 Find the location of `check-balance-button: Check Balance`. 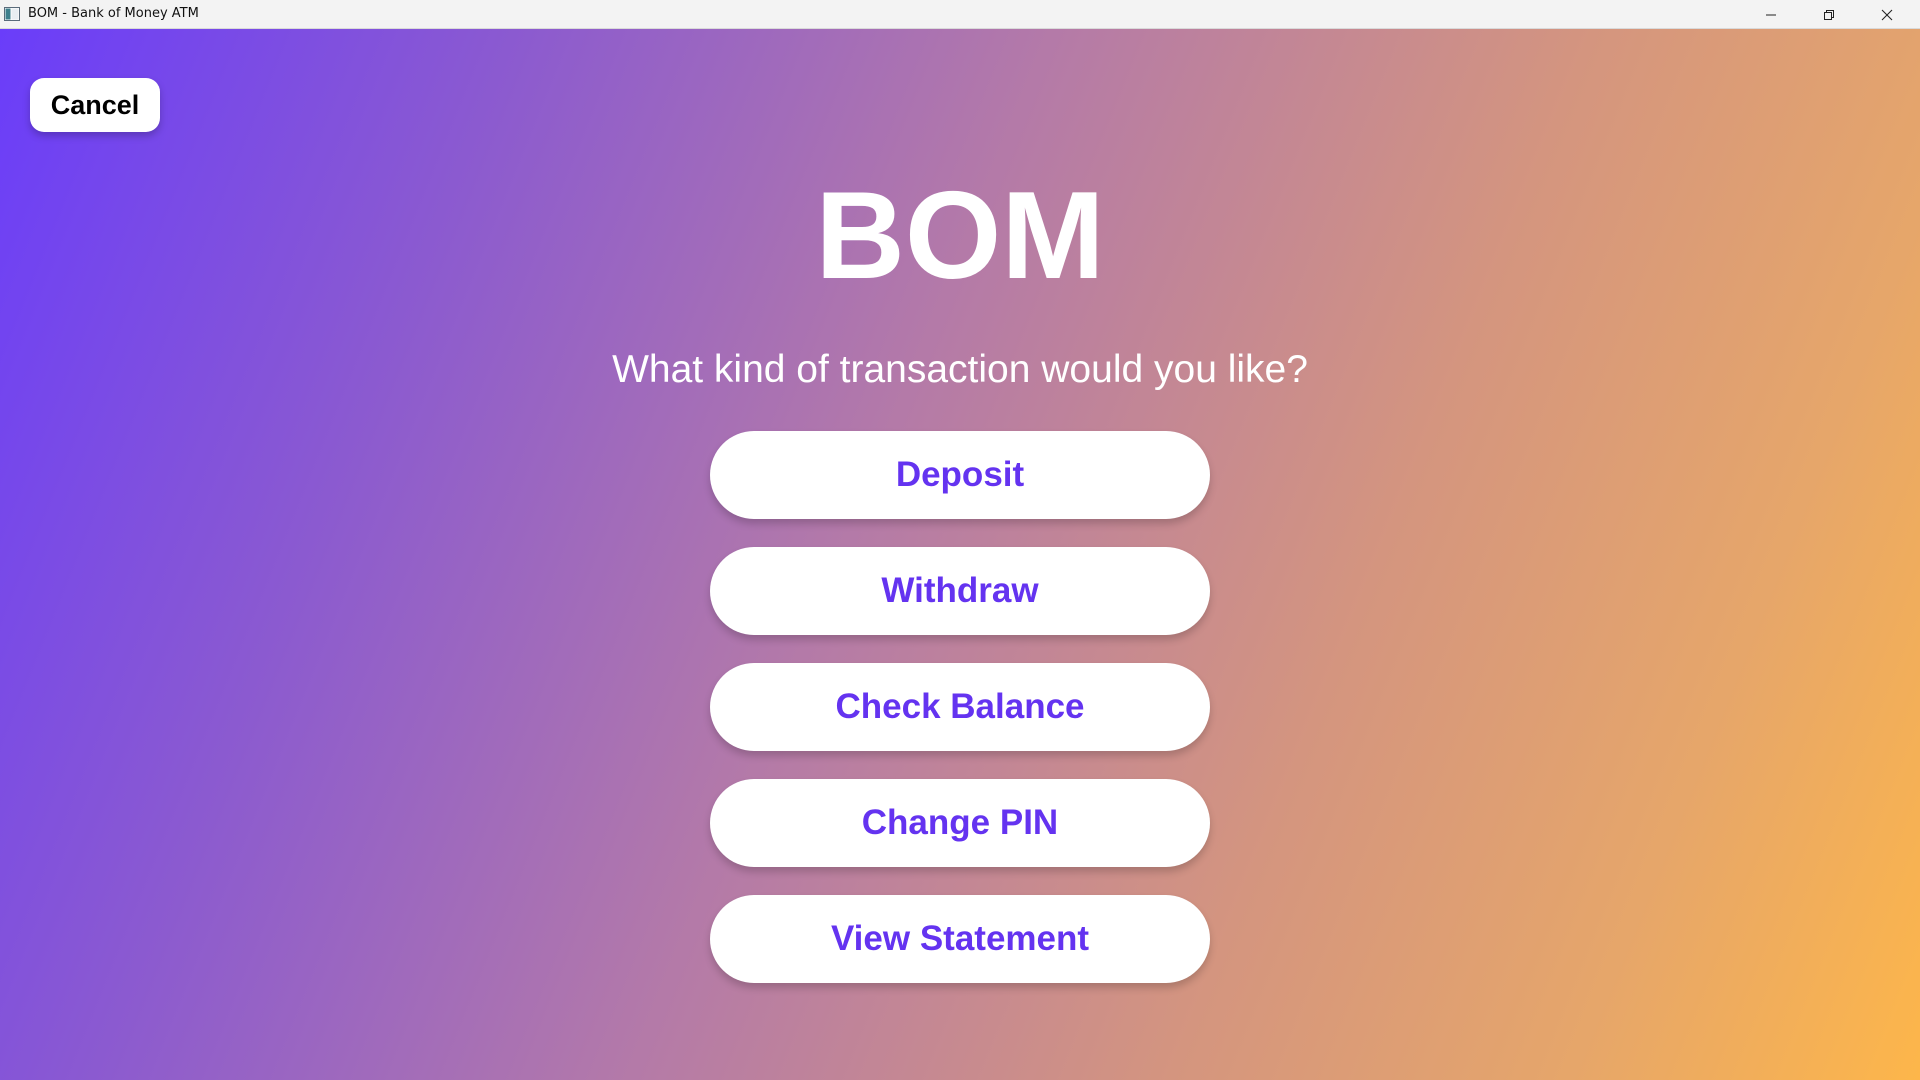

check-balance-button: Check Balance is located at coordinates (960, 707).